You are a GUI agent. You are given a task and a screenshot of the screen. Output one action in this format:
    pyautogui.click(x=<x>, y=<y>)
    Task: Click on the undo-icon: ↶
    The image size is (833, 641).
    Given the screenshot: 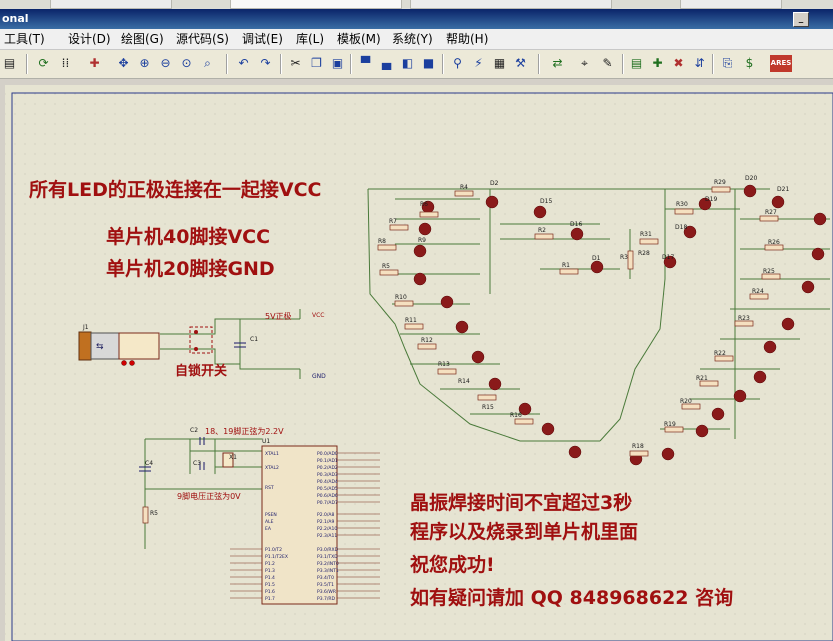 What is the action you would take?
    pyautogui.click(x=243, y=63)
    